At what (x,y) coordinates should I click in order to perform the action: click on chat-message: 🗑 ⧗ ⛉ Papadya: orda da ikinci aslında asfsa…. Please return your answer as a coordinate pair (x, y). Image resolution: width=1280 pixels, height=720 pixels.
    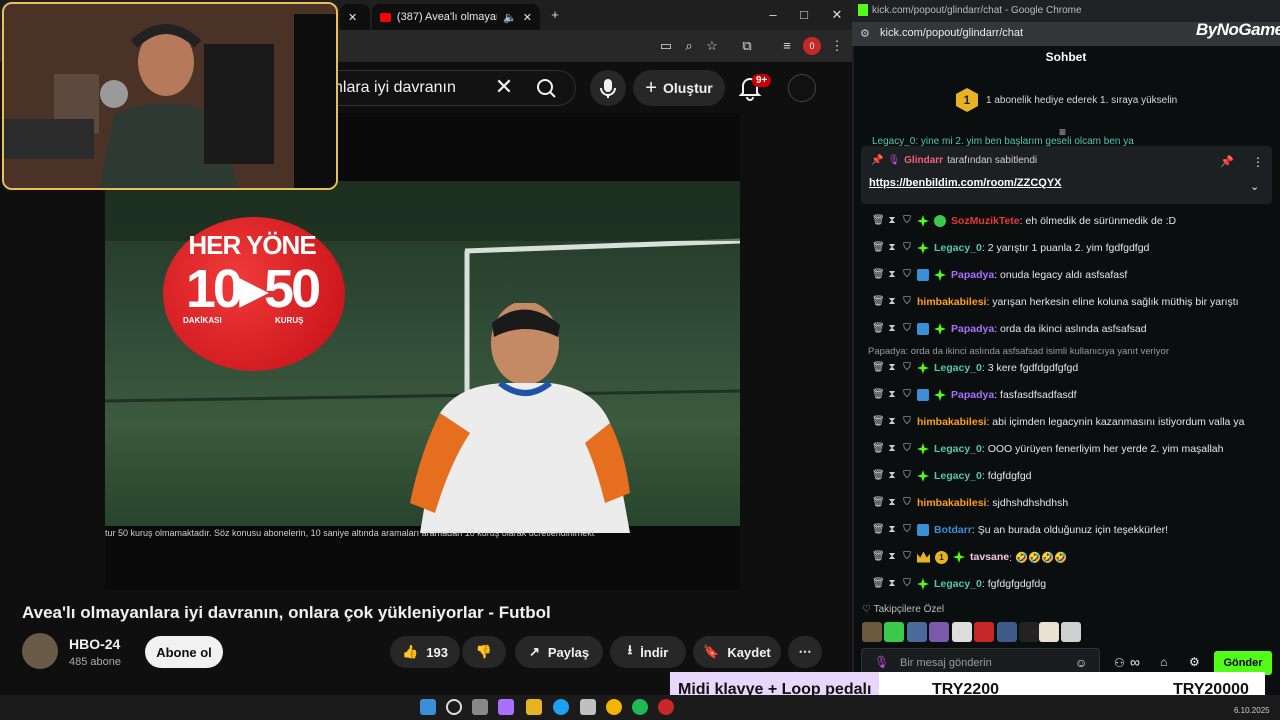
    Looking at the image, I should click on (1009, 329).